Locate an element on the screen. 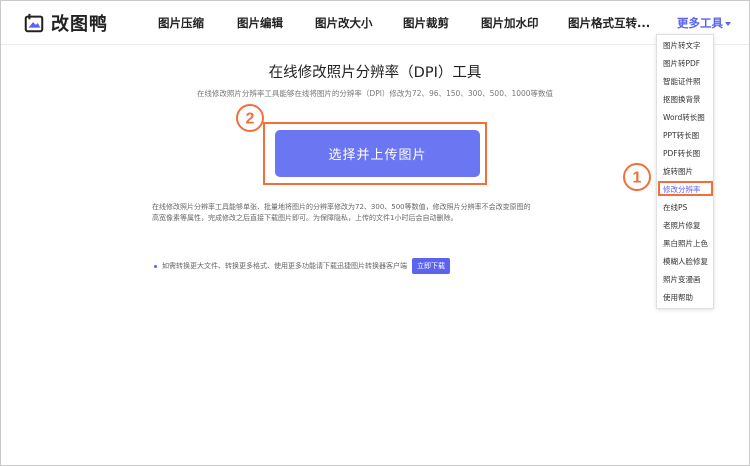 The width and height of the screenshot is (750, 466). svg-text: 1 is located at coordinates (637, 178).